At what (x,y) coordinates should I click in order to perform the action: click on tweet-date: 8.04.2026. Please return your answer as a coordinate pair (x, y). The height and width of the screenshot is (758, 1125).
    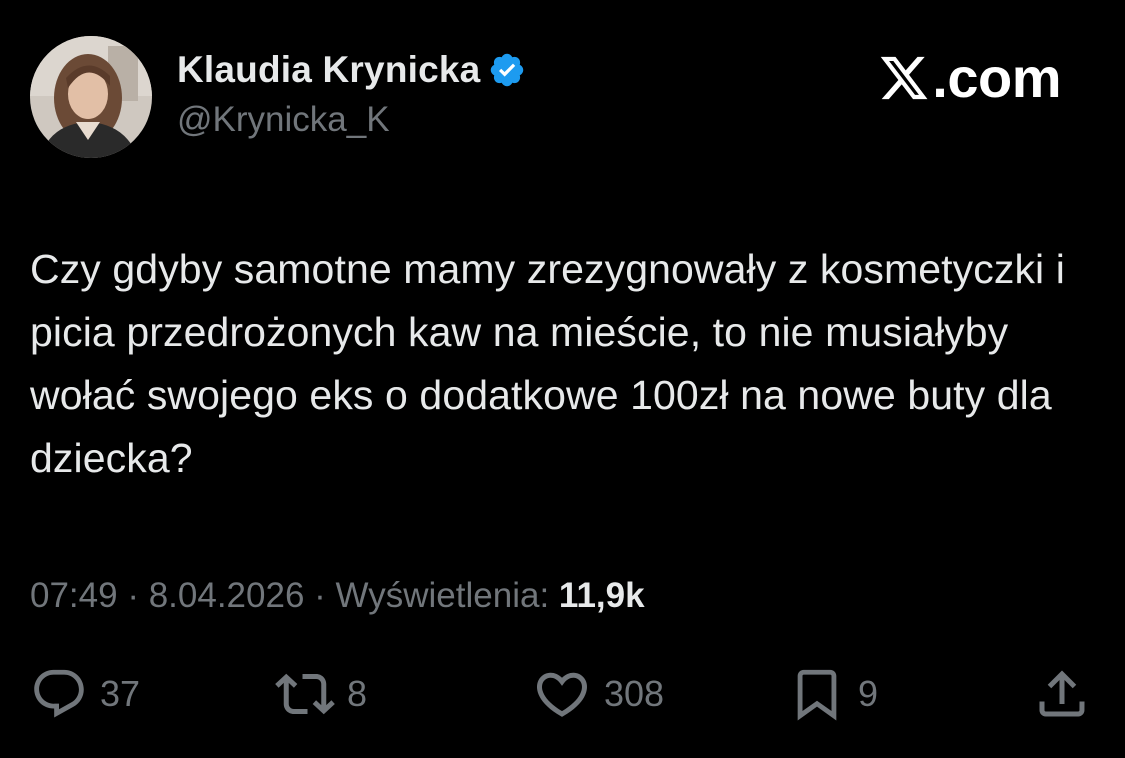
    Looking at the image, I should click on (227, 595).